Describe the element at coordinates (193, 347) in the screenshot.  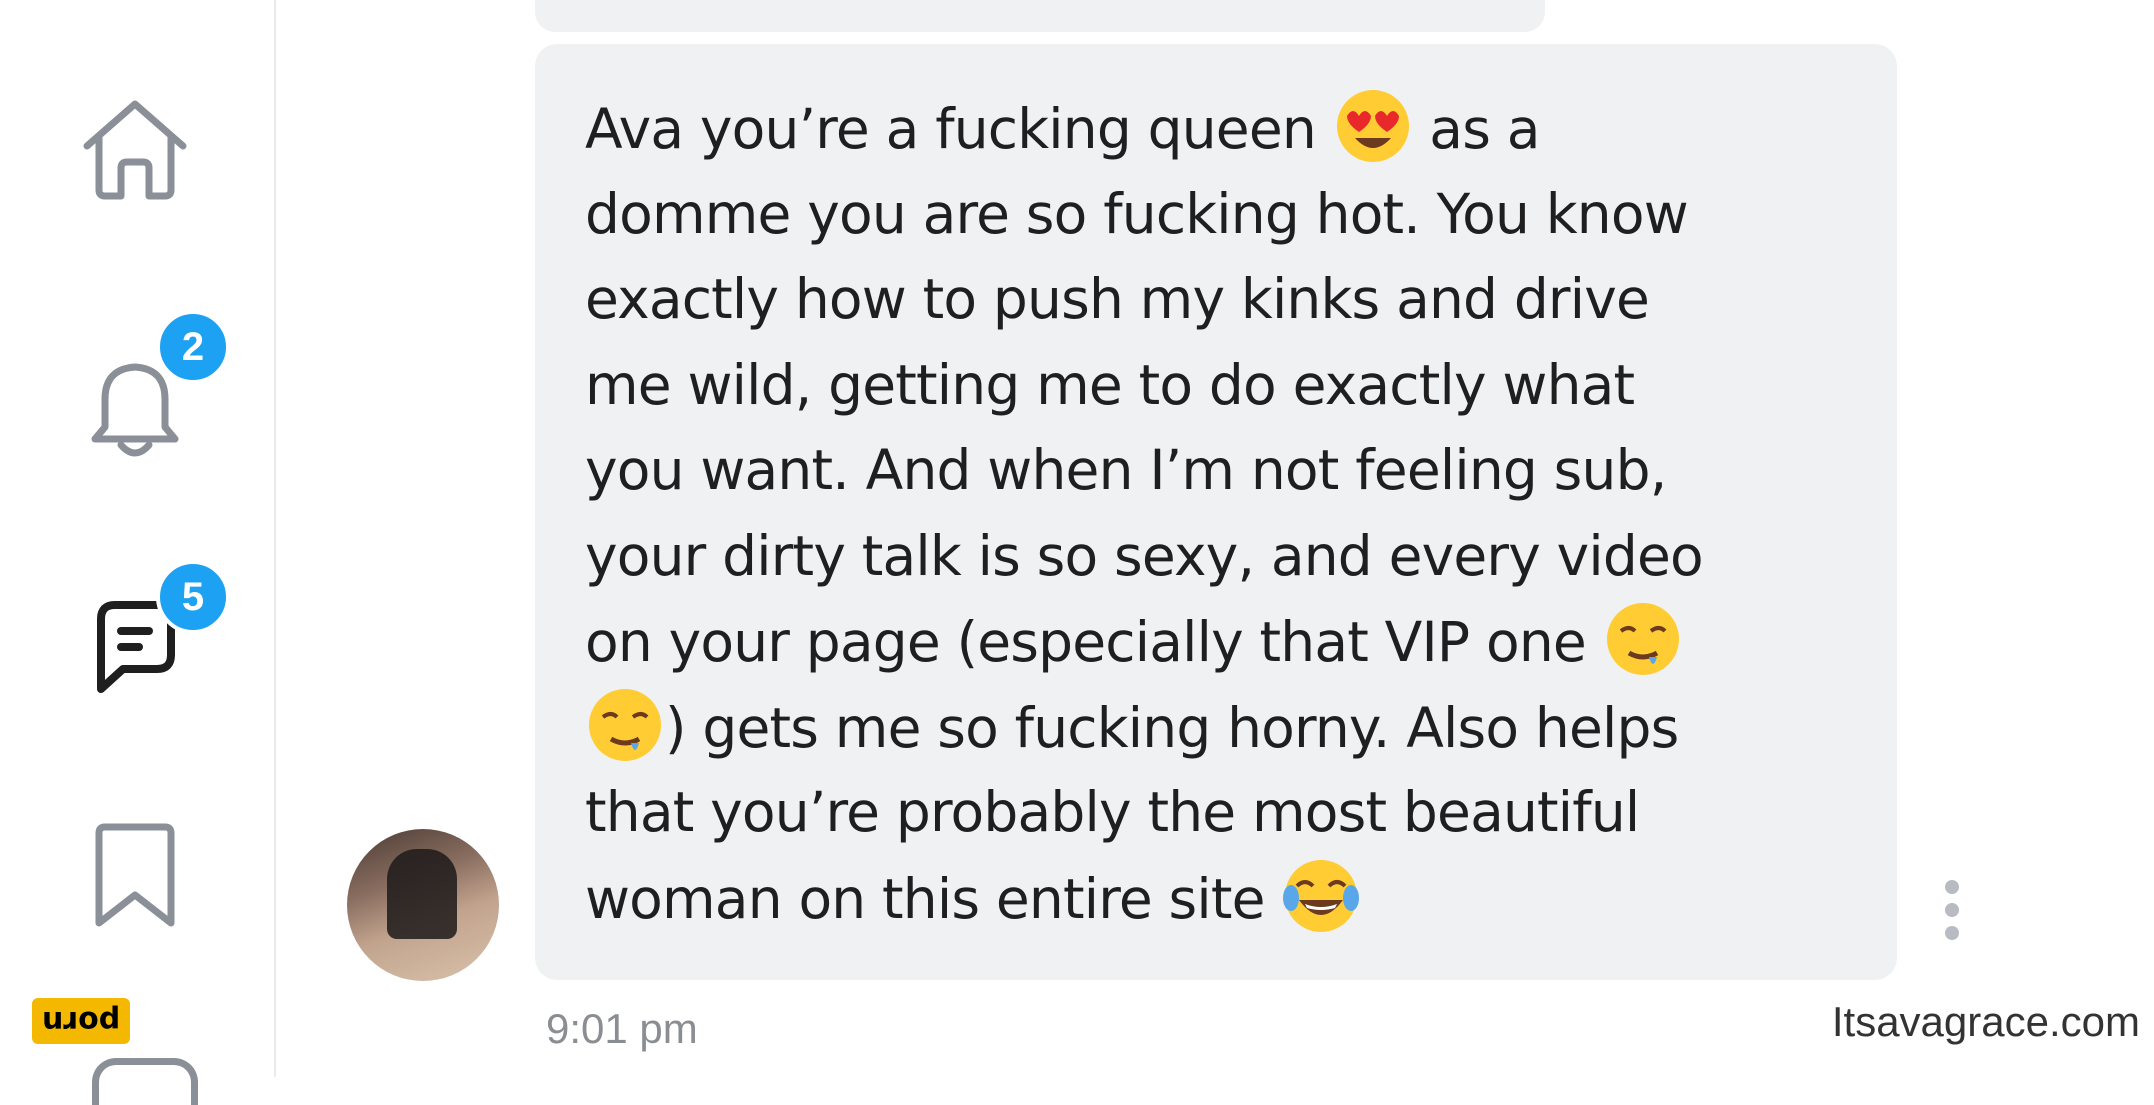
I see `notifications-badge: 2` at that location.